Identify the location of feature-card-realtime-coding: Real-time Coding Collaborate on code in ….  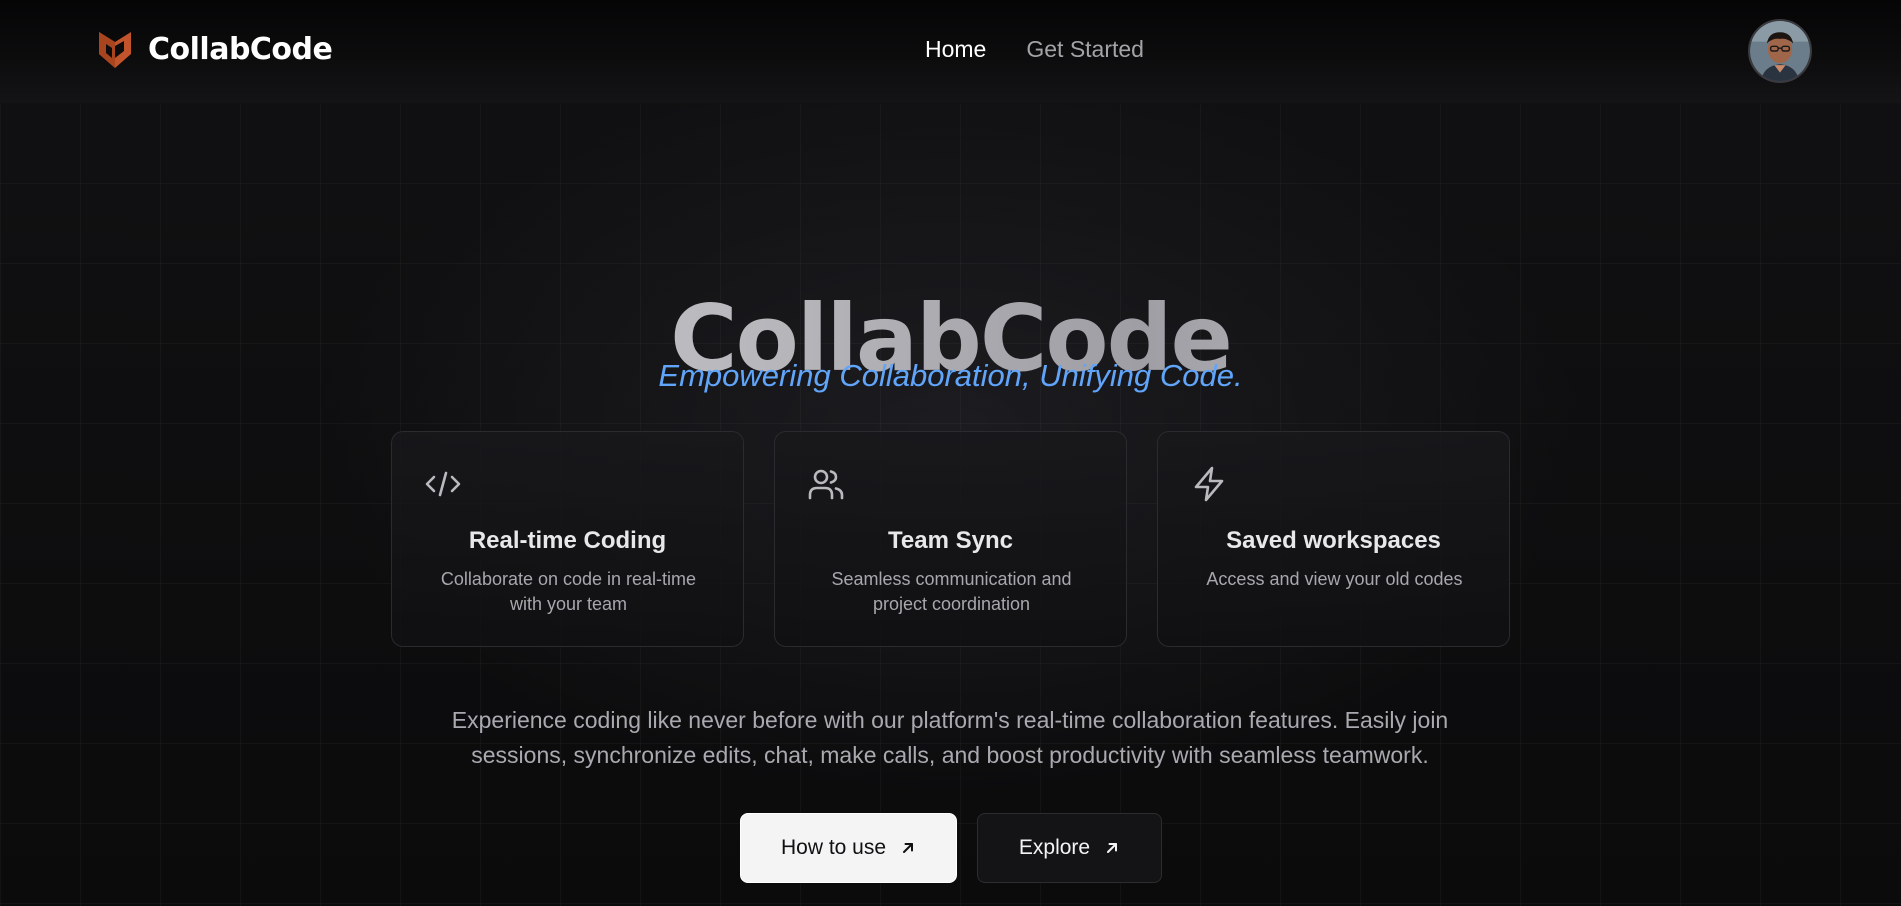
(567, 539).